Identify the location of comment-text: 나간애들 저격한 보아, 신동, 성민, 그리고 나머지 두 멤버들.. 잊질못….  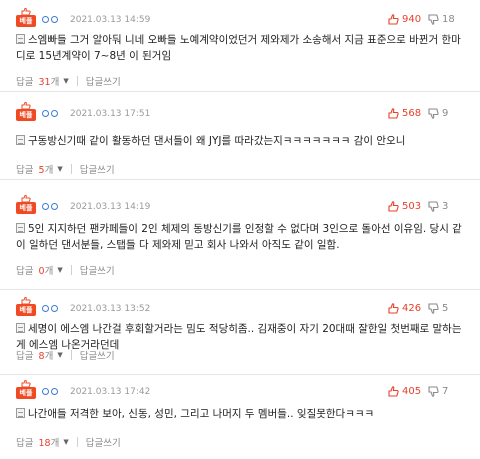
(201, 414).